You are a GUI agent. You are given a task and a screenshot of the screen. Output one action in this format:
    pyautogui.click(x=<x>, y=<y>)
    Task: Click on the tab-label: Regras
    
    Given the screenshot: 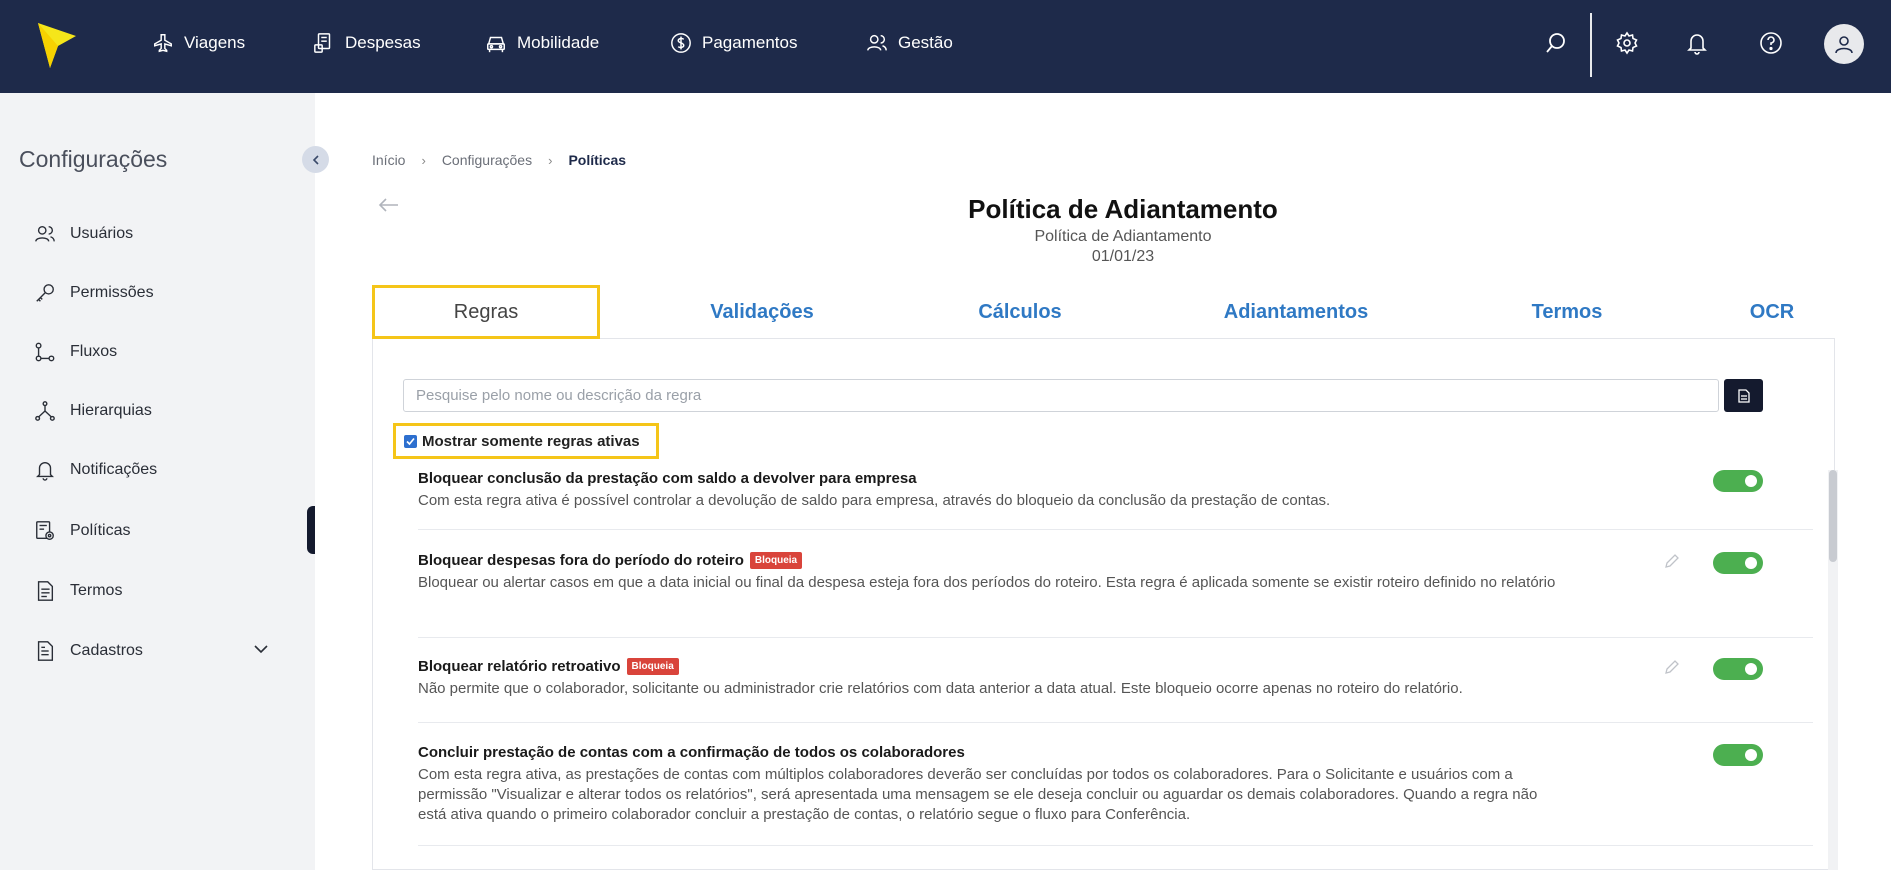 What is the action you would take?
    pyautogui.click(x=486, y=311)
    